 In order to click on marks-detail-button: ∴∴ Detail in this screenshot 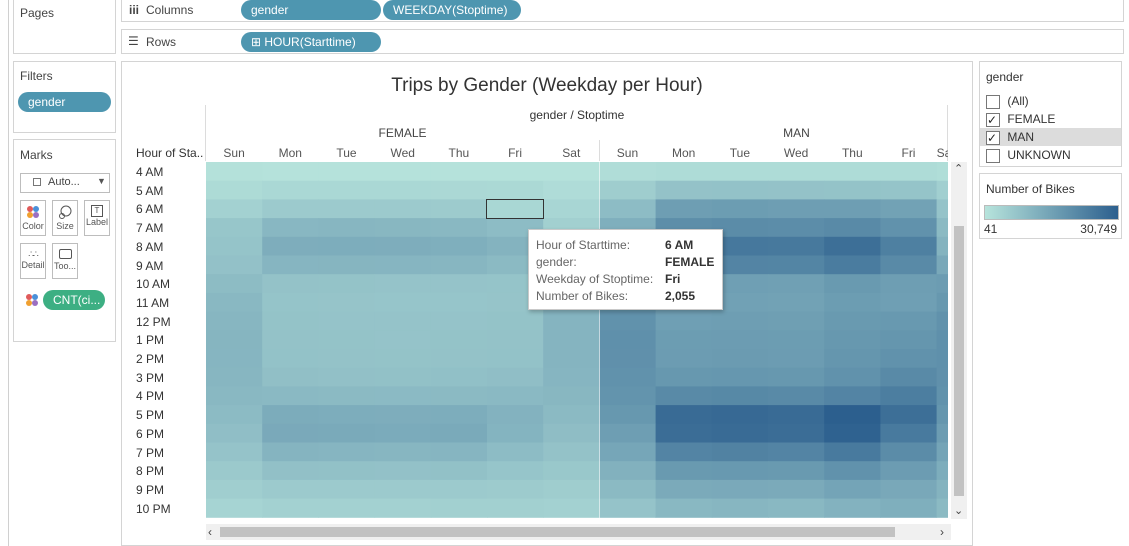, I will do `click(33, 261)`.